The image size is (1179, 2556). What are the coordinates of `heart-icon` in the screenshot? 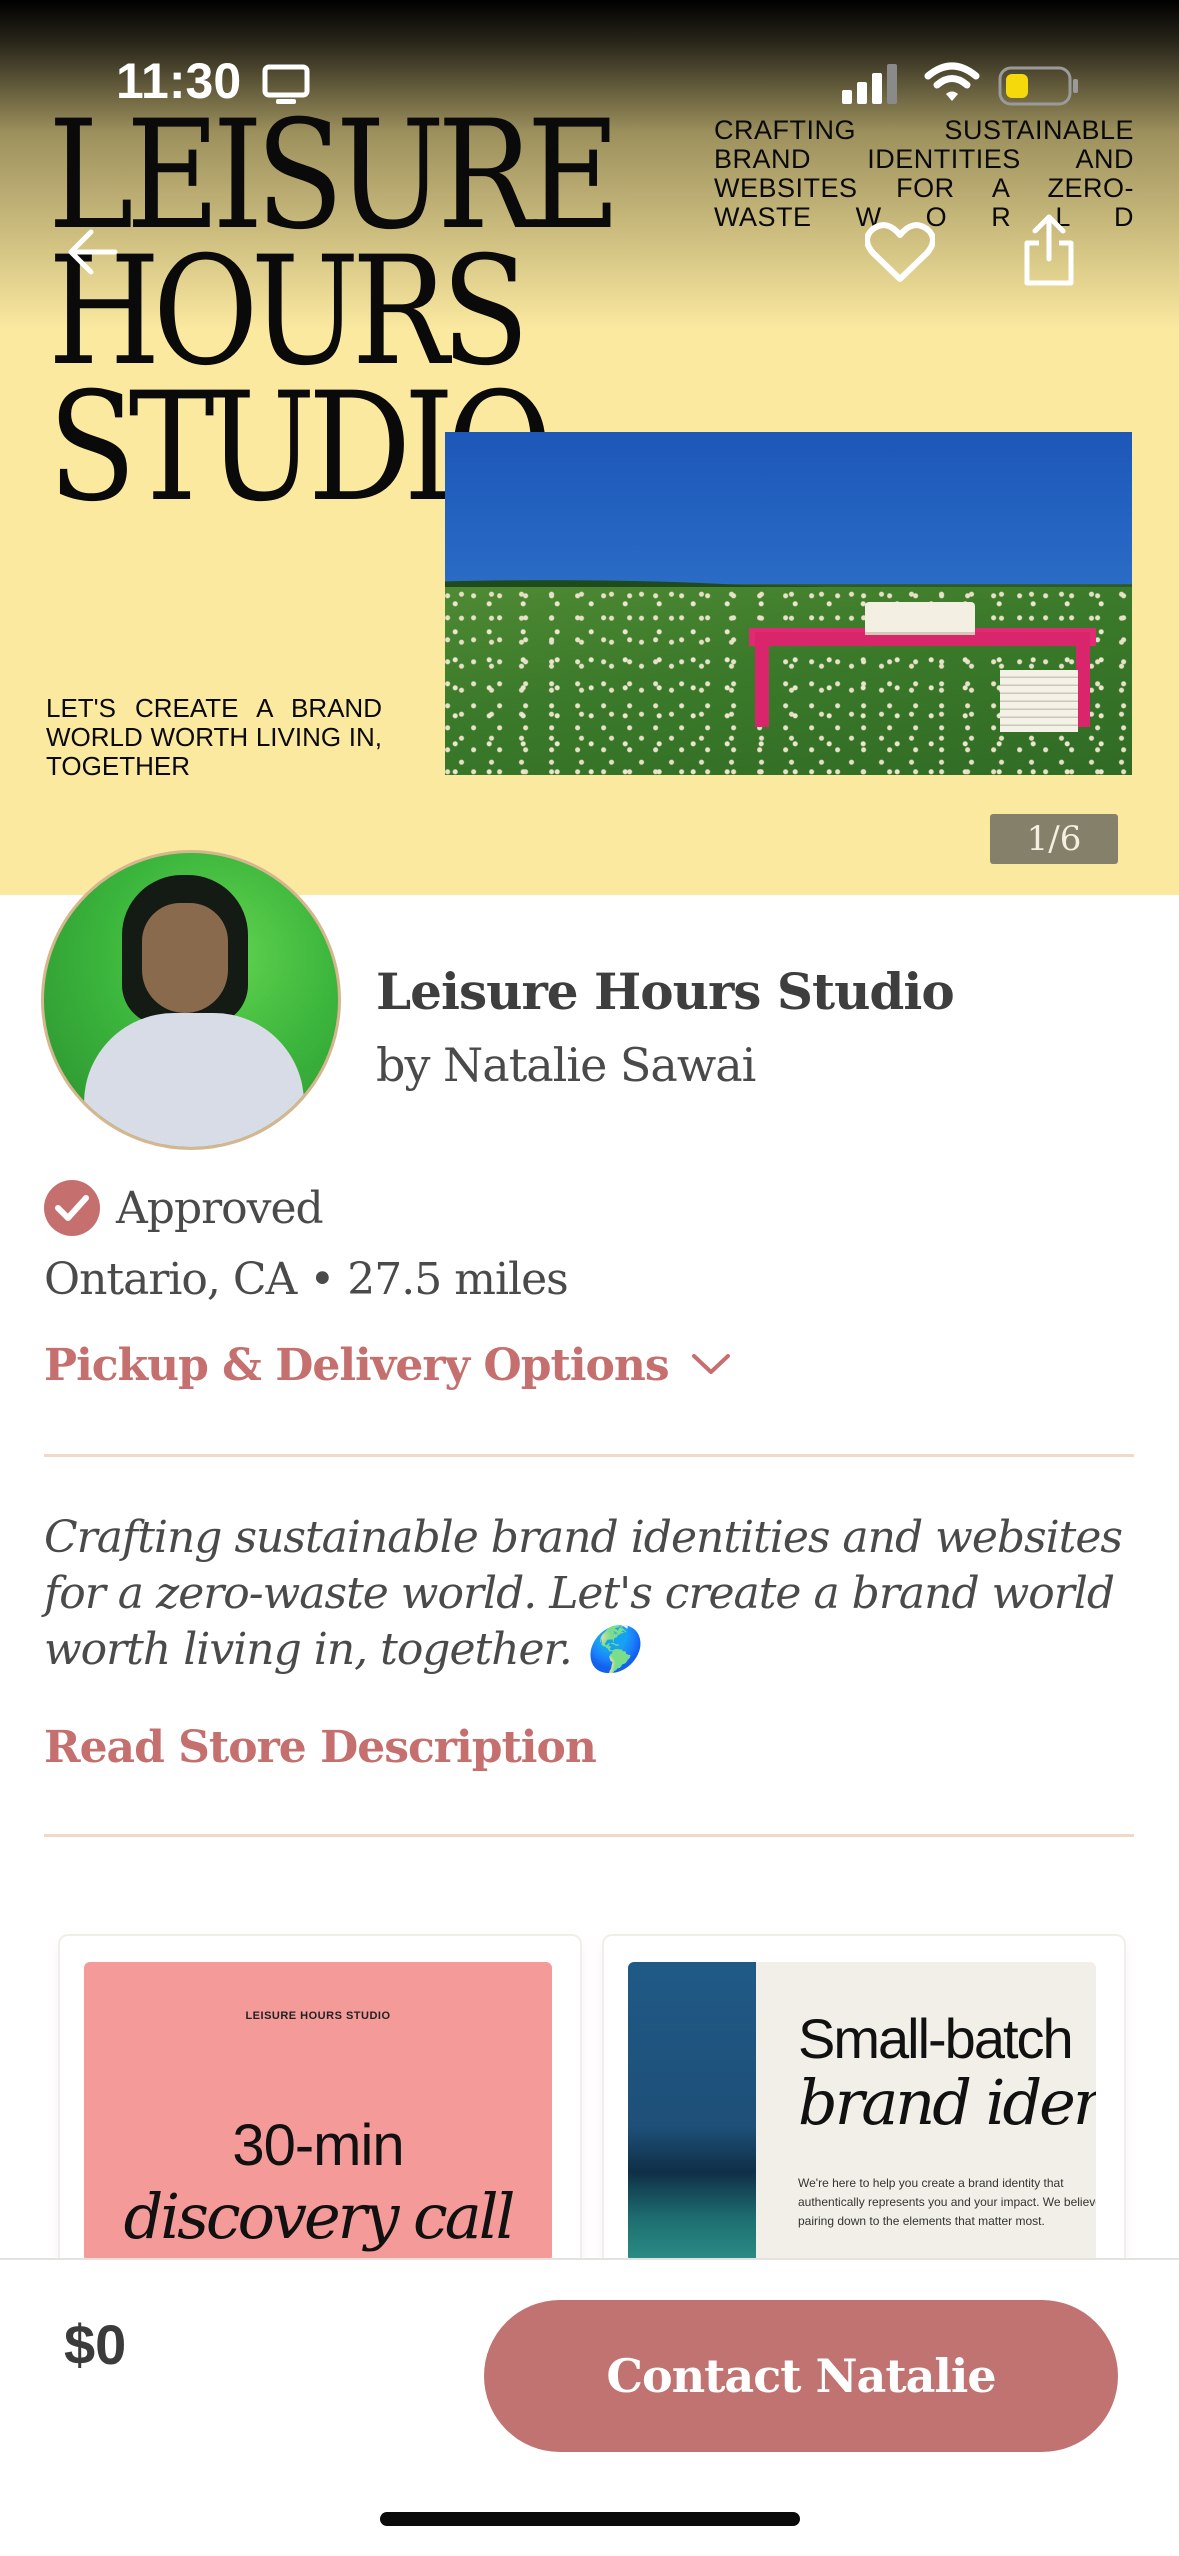 It's located at (900, 252).